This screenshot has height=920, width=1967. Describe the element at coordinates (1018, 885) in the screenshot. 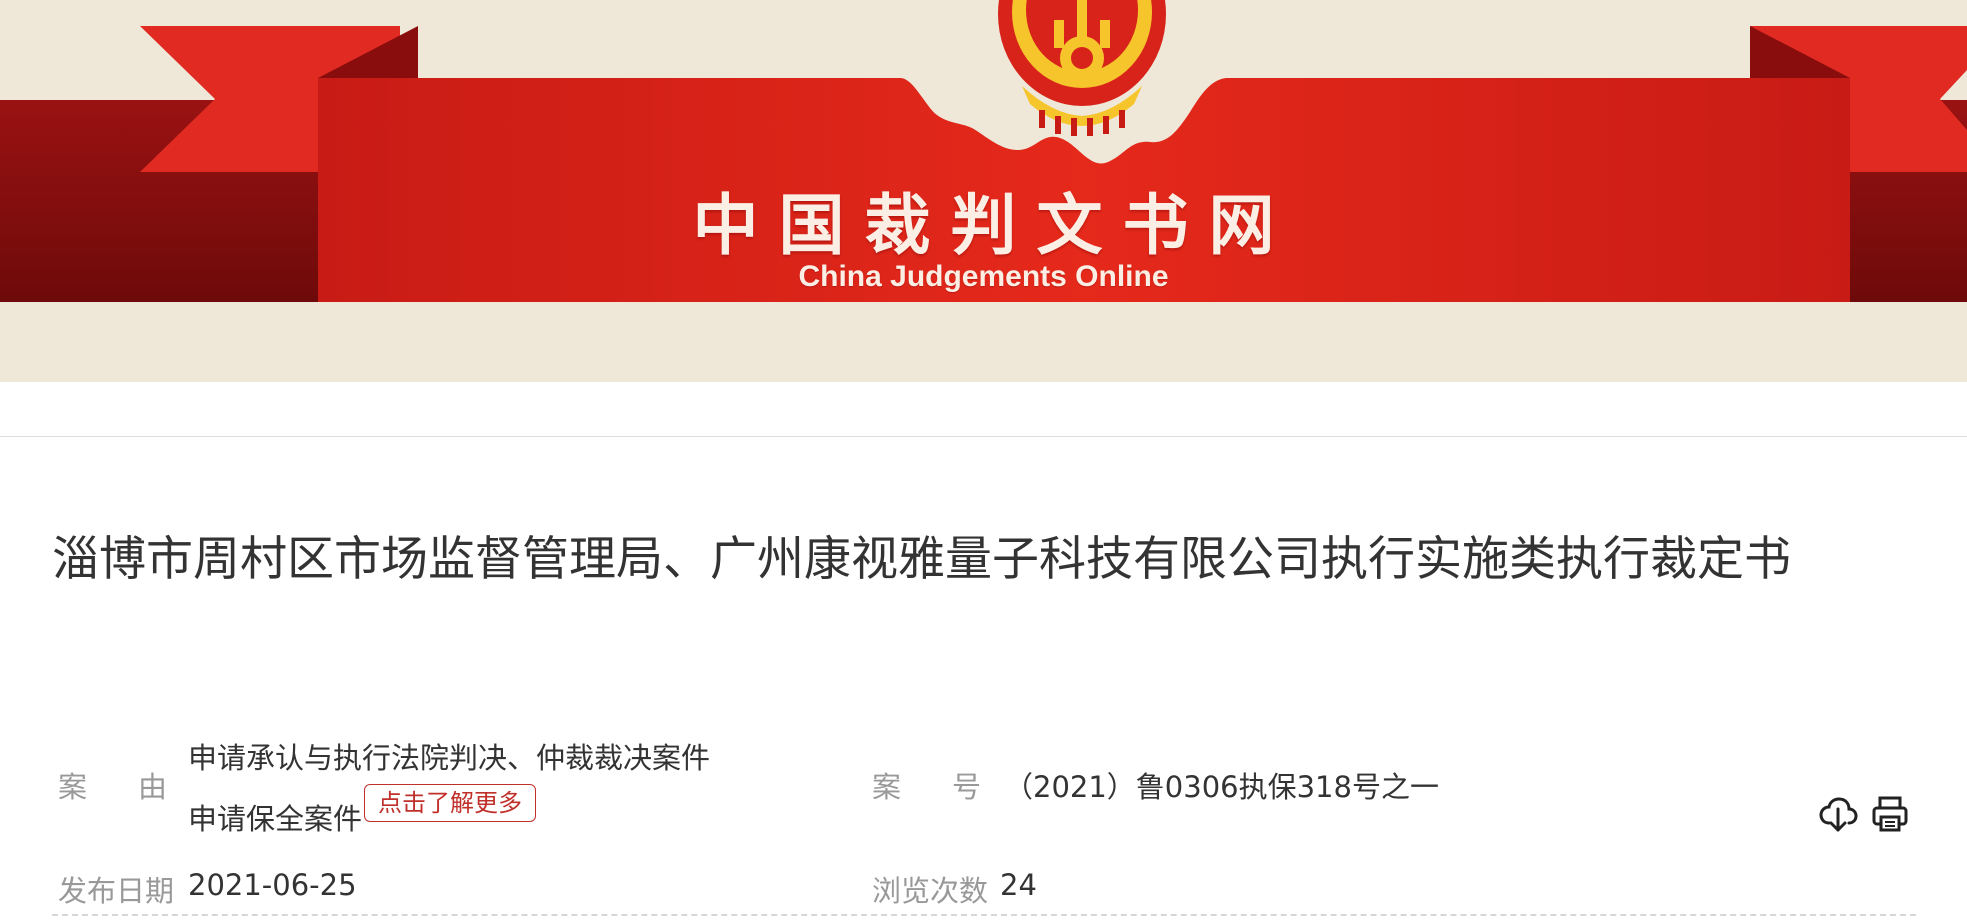

I see `view-count: 24` at that location.